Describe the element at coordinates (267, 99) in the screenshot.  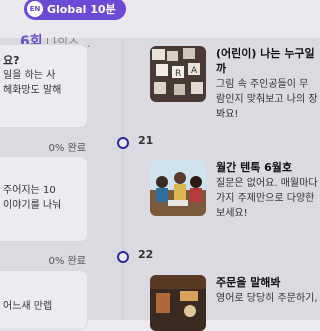
I see `lesson-desc-line: 람인지 맞춰보고 나의 장` at that location.